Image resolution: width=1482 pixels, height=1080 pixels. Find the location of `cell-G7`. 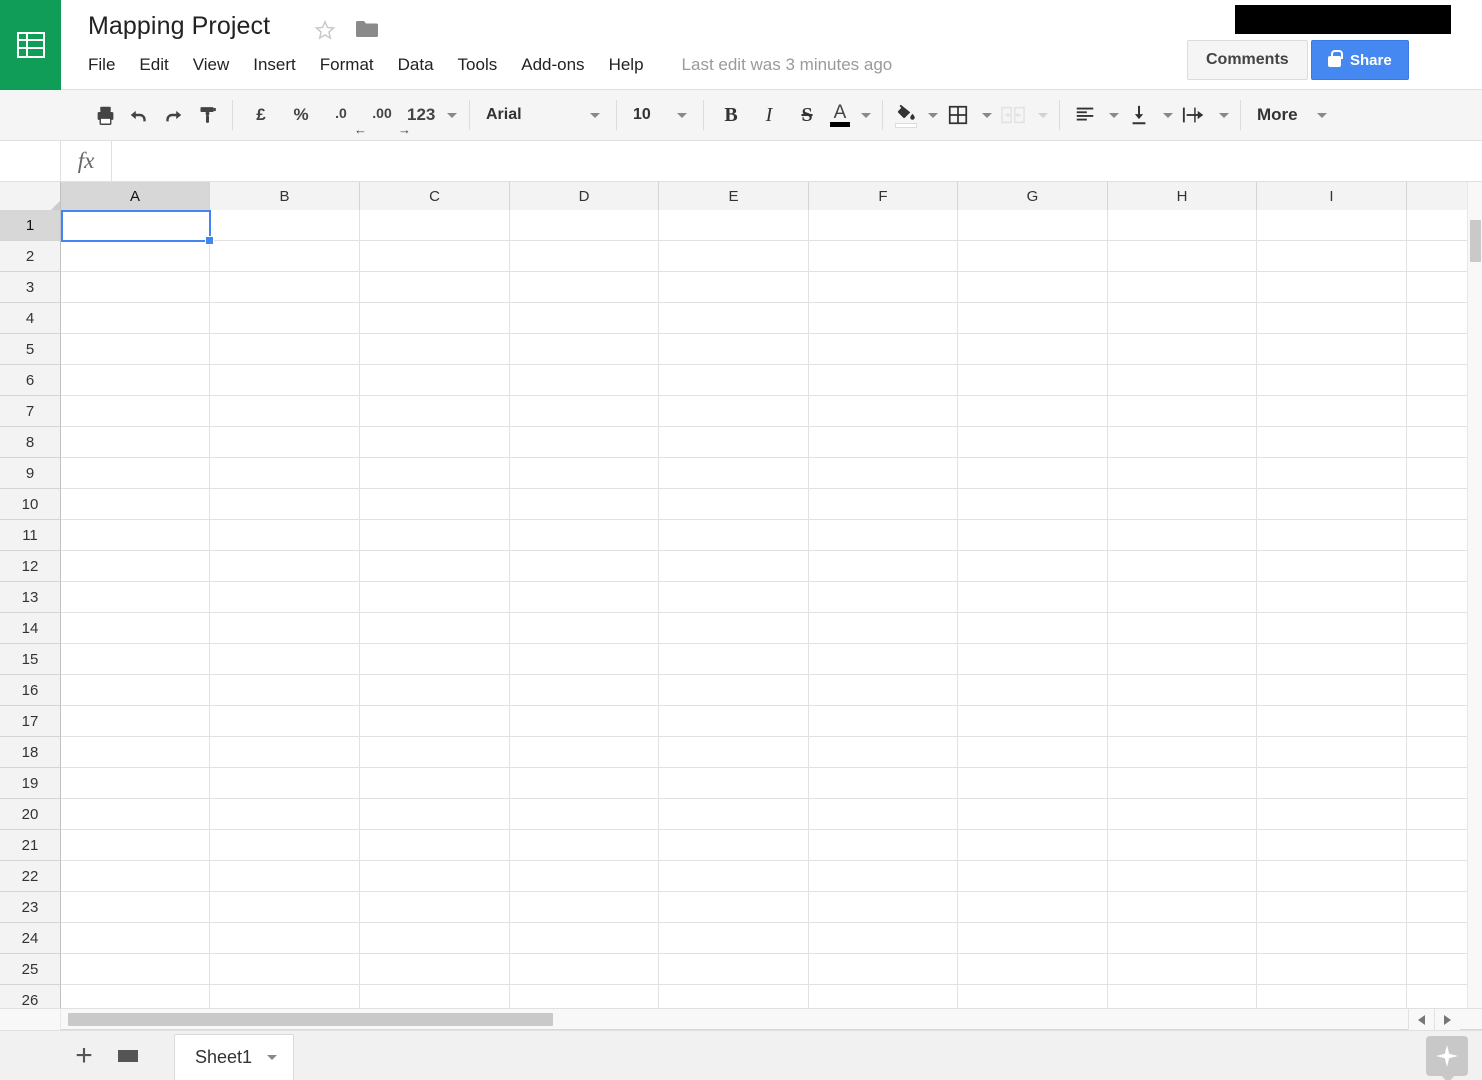

cell-G7 is located at coordinates (1033, 411).